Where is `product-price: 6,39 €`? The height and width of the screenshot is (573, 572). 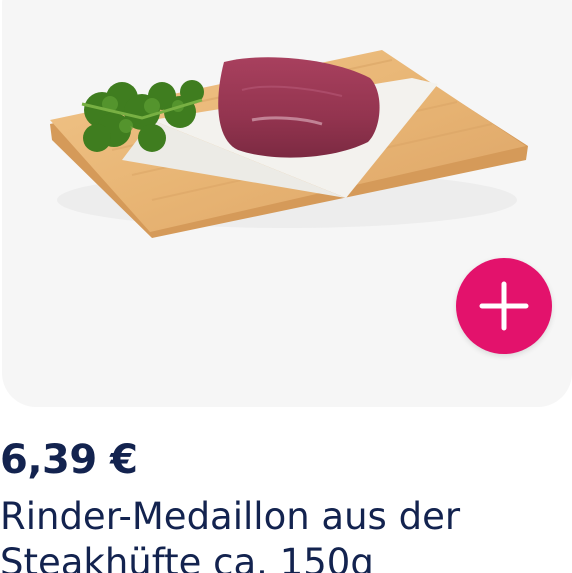 product-price: 6,39 € is located at coordinates (69, 460).